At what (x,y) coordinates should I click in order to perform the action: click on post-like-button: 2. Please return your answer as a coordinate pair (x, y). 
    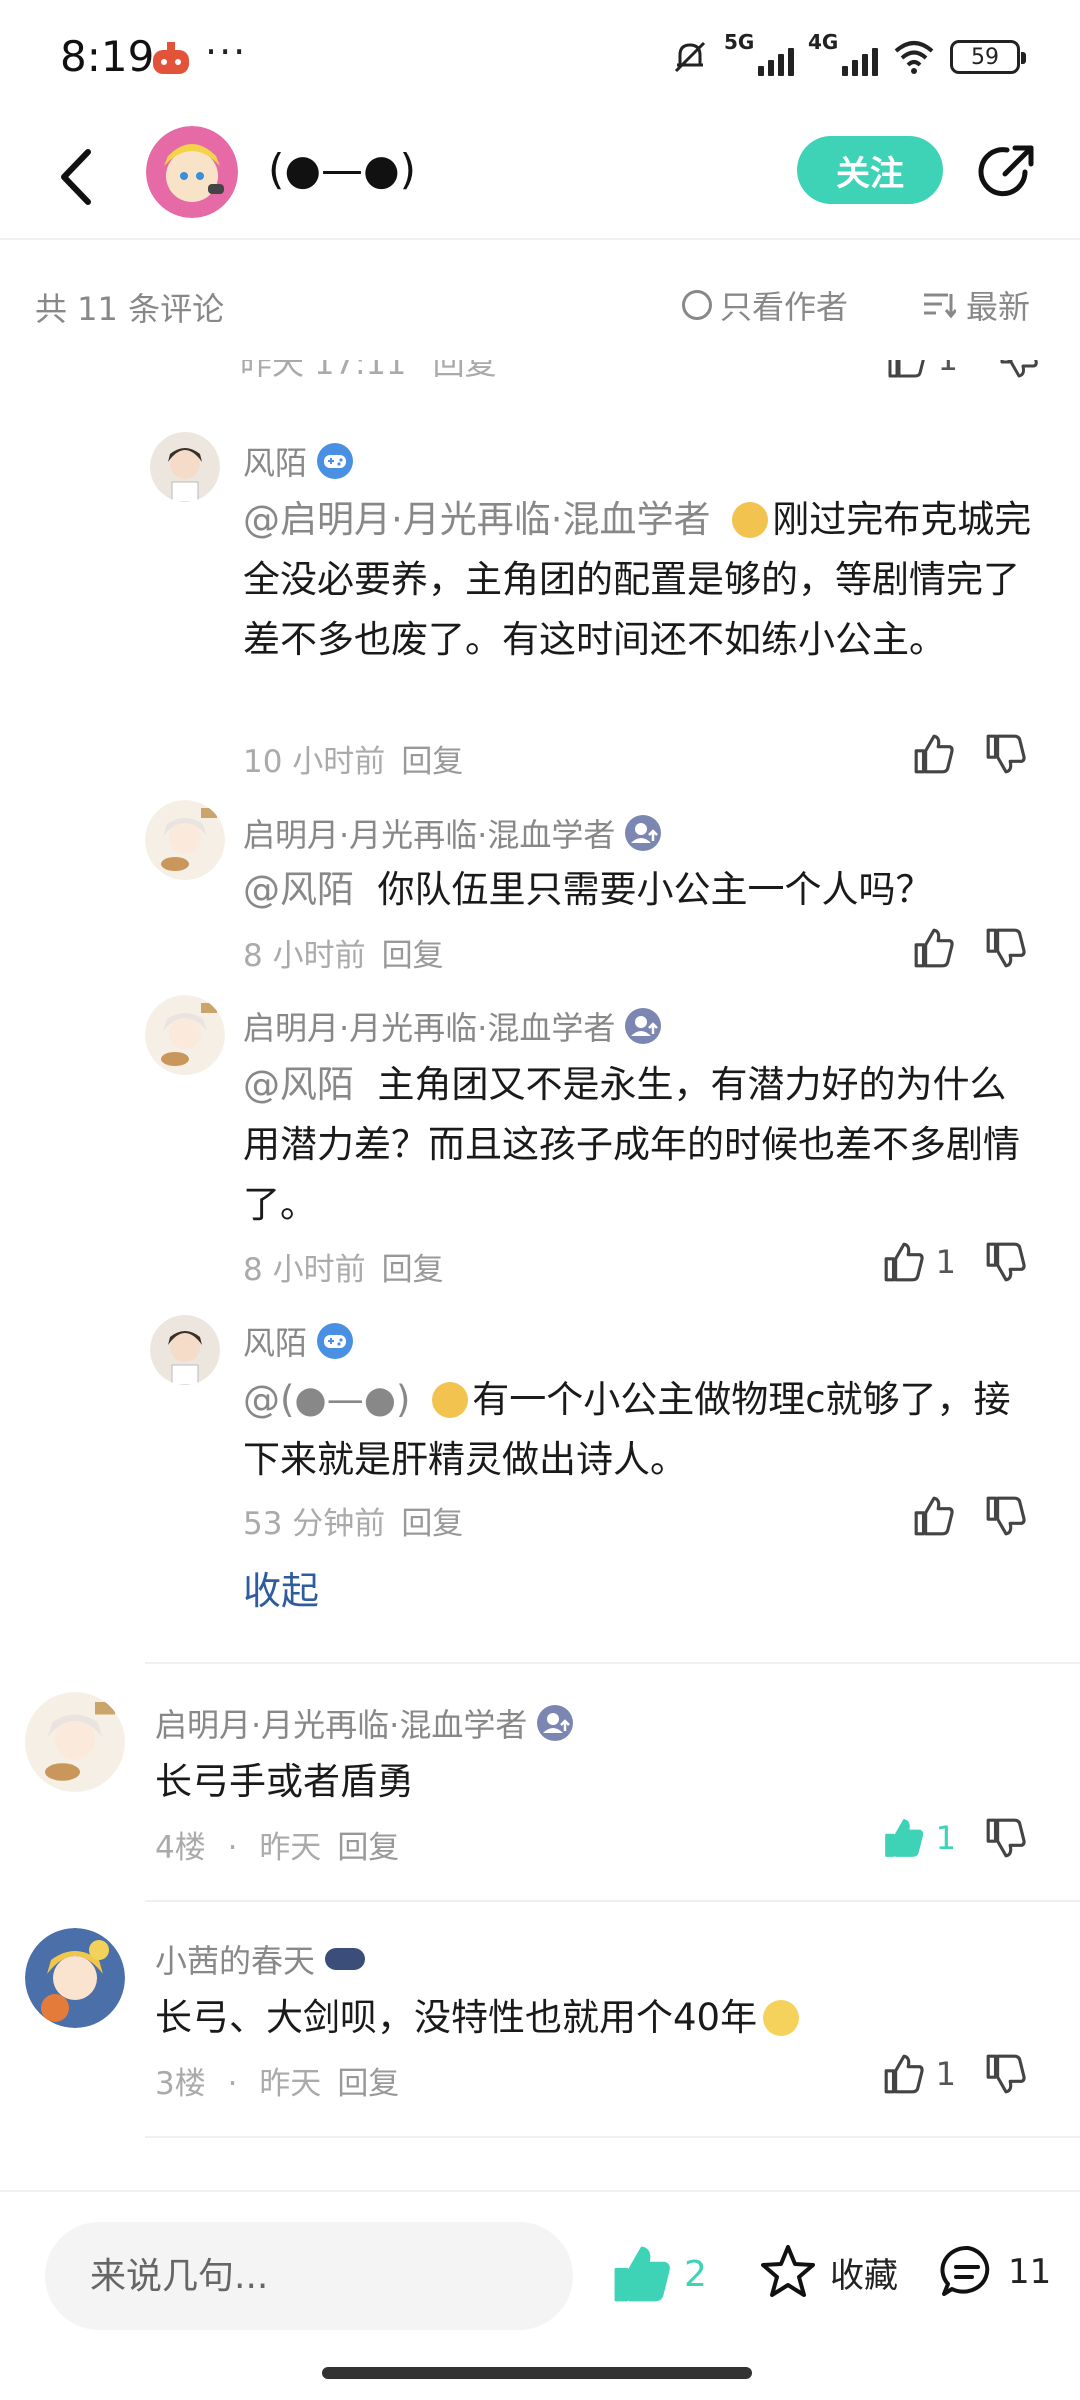
    Looking at the image, I should click on (658, 2274).